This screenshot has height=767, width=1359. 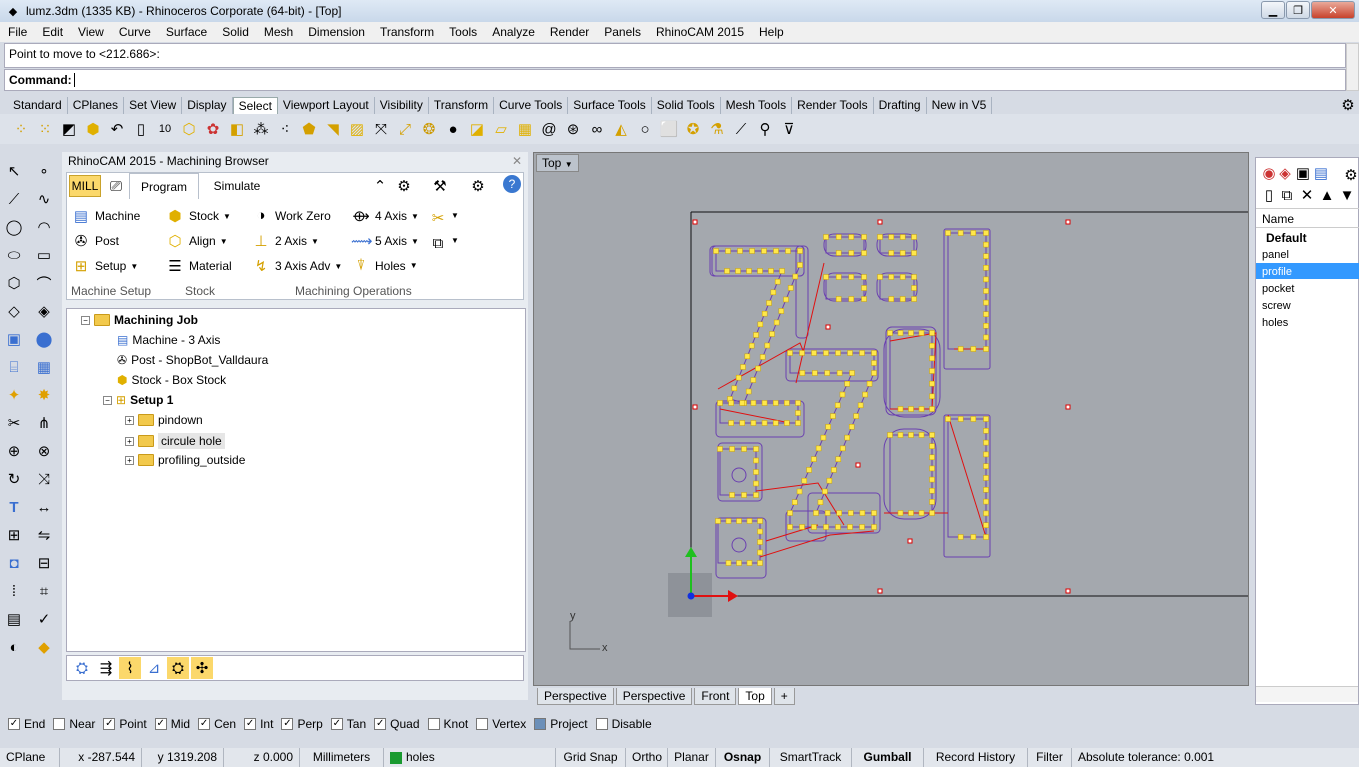 What do you see at coordinates (105, 216) in the screenshot?
I see `machine-button: ▤ Machine` at bounding box center [105, 216].